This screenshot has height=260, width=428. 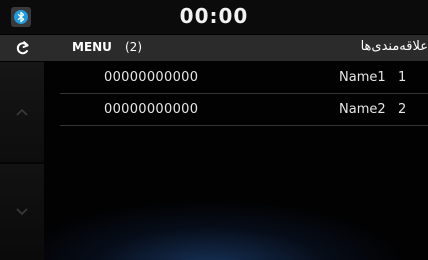 What do you see at coordinates (402, 109) in the screenshot?
I see `list-index: 2` at bounding box center [402, 109].